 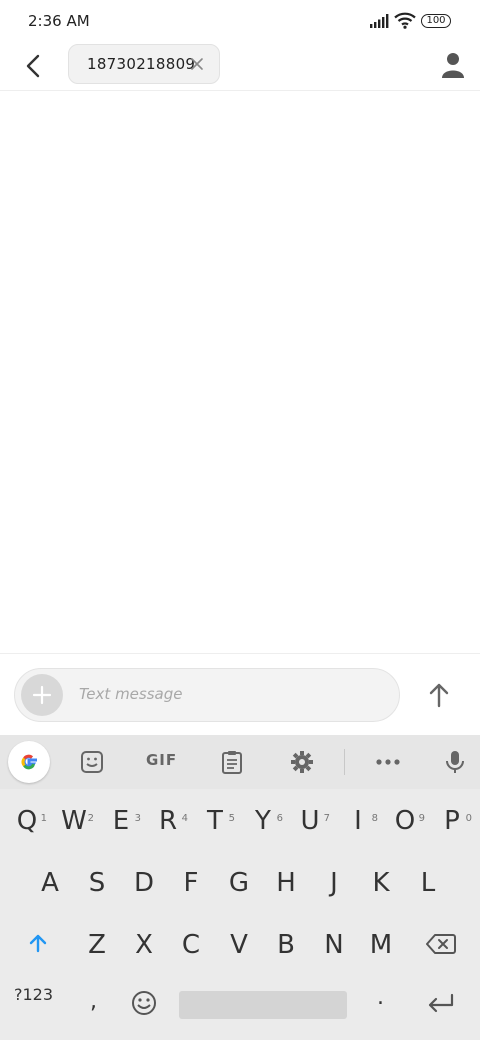 I want to click on status-time: 2:36 AM, so click(x=59, y=21).